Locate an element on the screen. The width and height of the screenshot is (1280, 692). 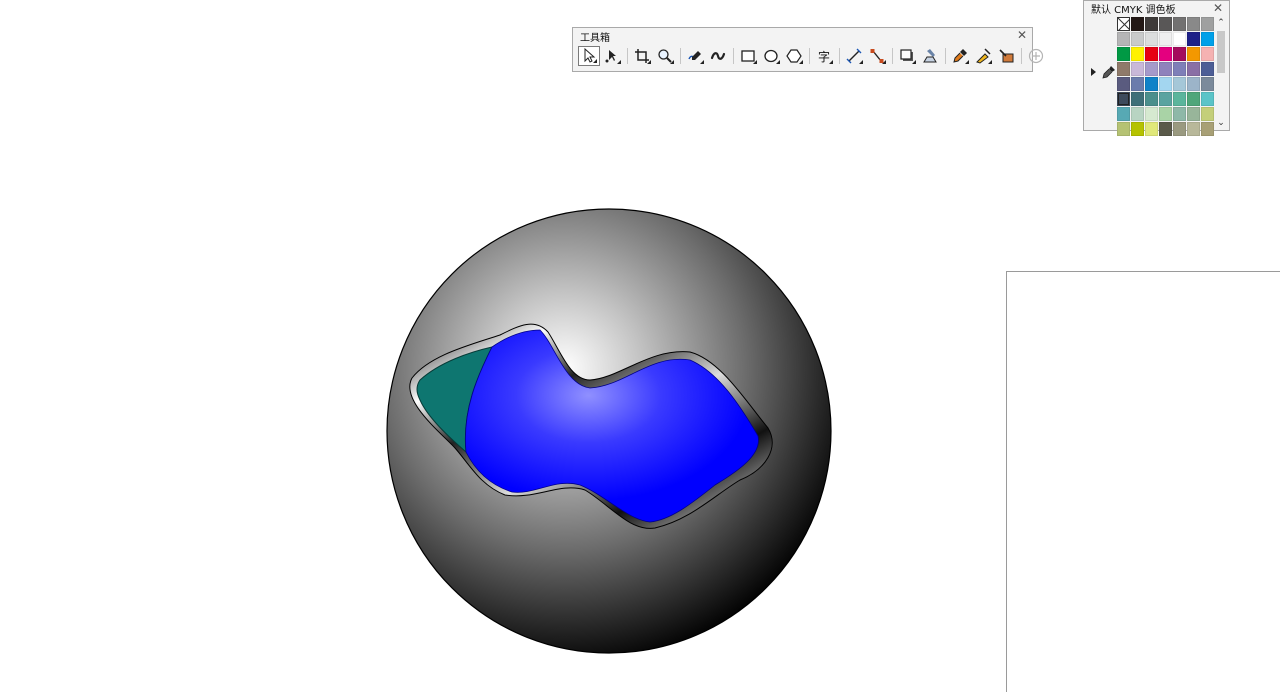
crop-tool is located at coordinates (642, 56).